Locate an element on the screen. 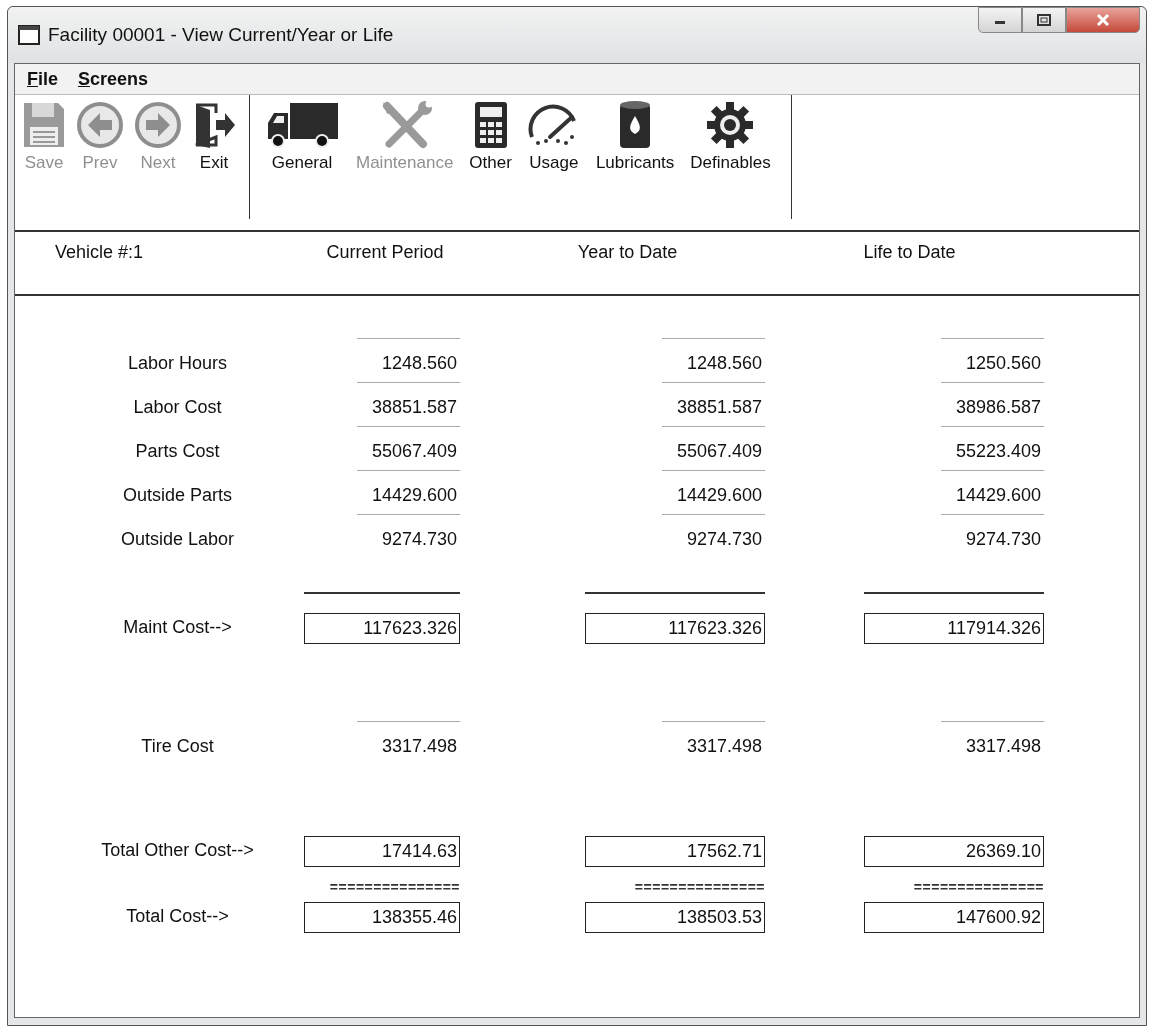 Image resolution: width=1153 pixels, height=1034 pixels. value-field: 1250.560 is located at coordinates (992, 360).